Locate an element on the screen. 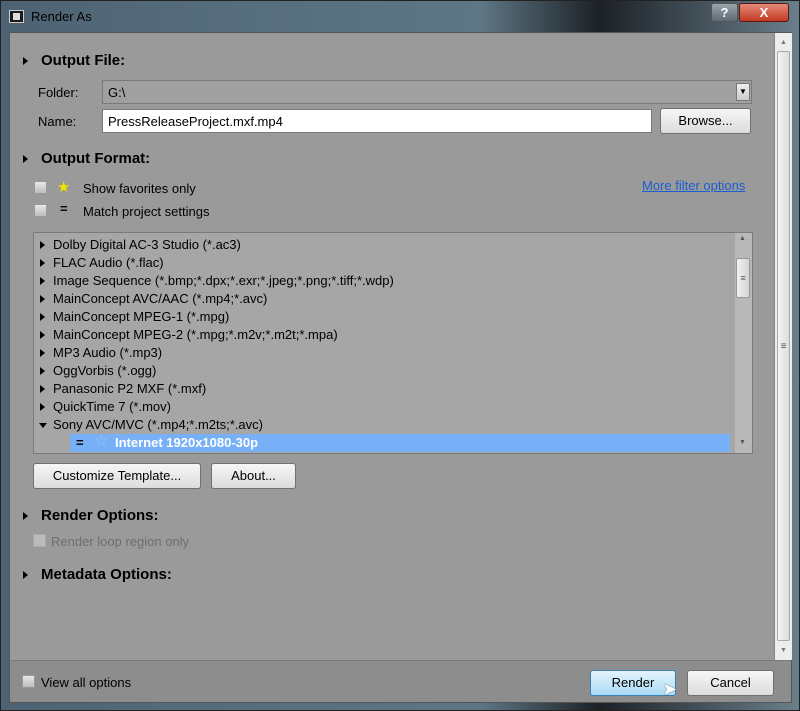 The height and width of the screenshot is (711, 800). show-favorites-label: Show favorites only is located at coordinates (139, 188).